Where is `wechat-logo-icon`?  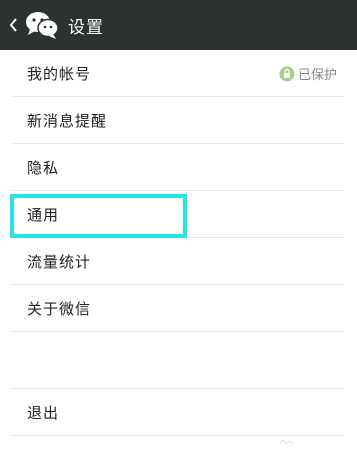 wechat-logo-icon is located at coordinates (42, 25).